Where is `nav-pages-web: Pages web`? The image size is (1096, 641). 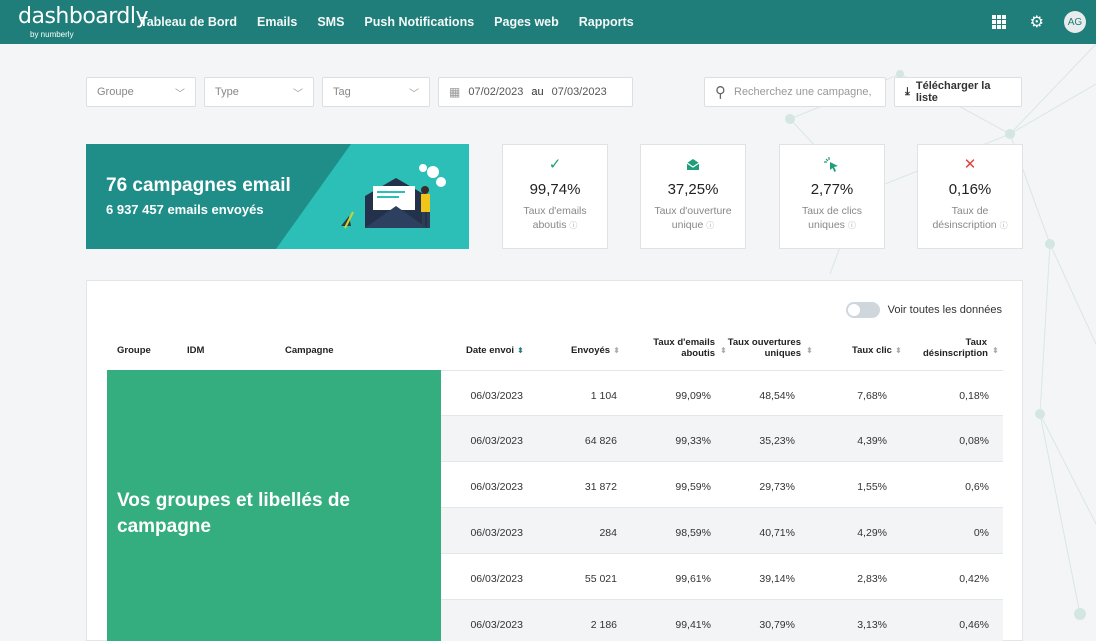 nav-pages-web: Pages web is located at coordinates (526, 22).